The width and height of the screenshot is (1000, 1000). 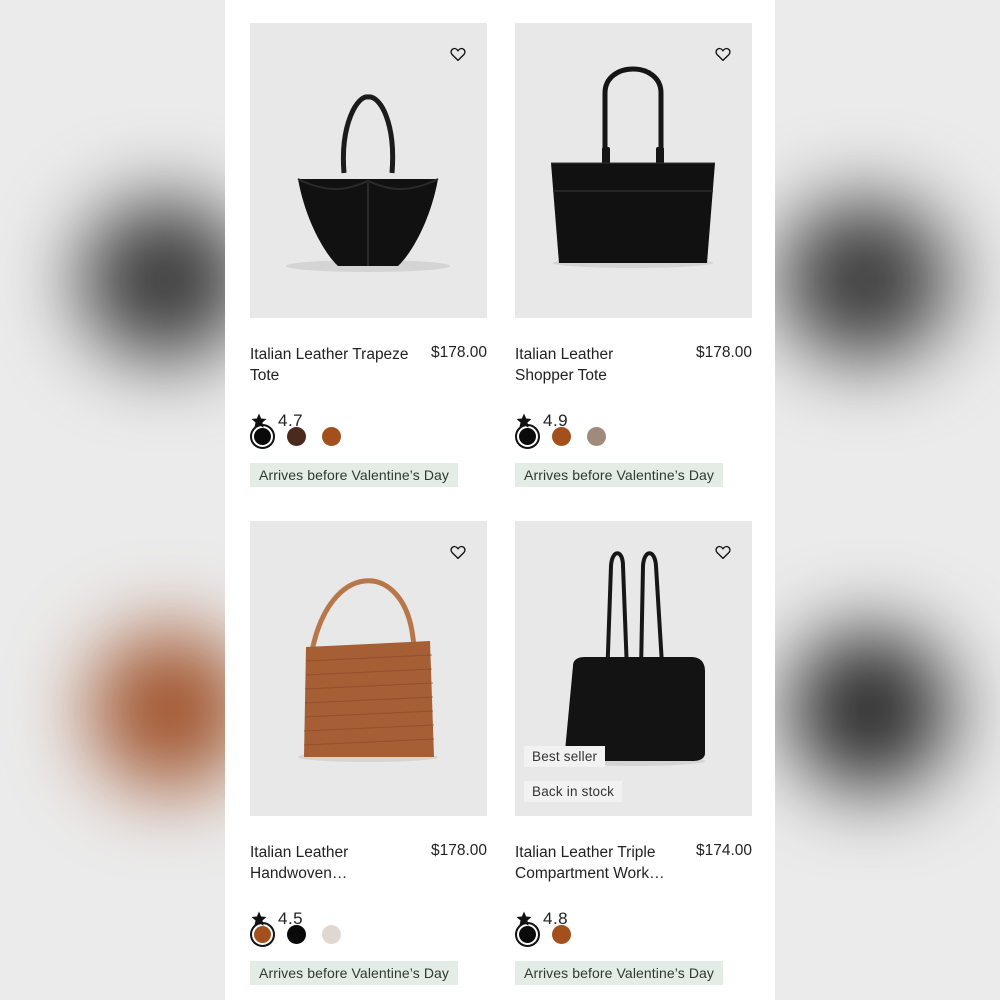 I want to click on product-price: $174.00, so click(x=723, y=850).